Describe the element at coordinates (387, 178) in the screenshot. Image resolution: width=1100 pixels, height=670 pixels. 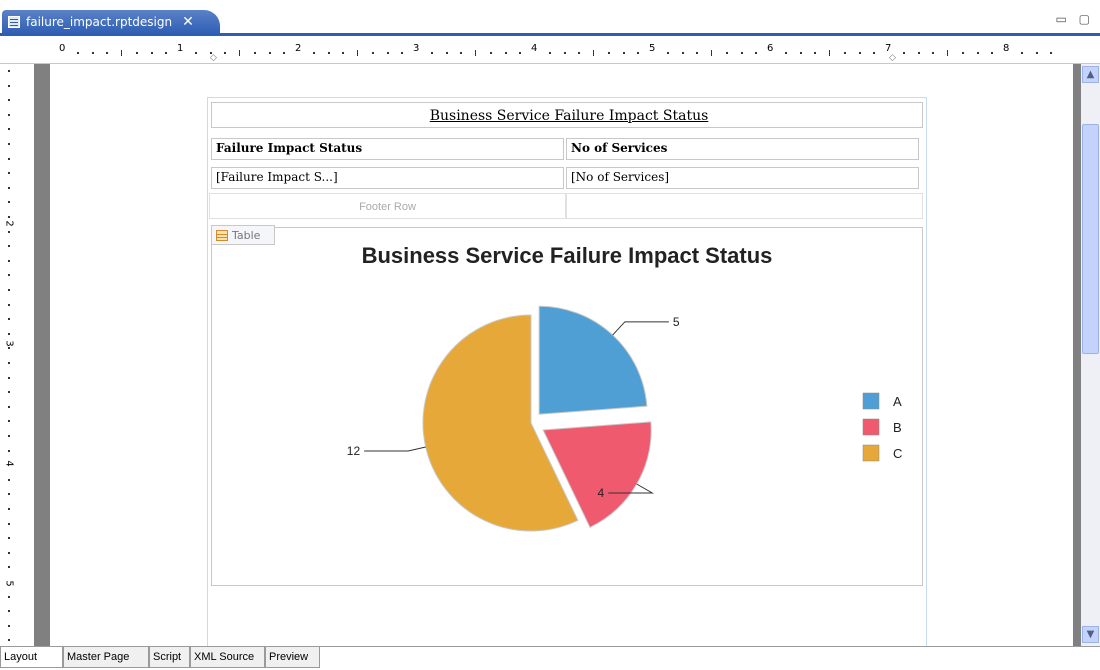
I see `detail-cell-failure-impact: [Failure Impact S...]` at that location.